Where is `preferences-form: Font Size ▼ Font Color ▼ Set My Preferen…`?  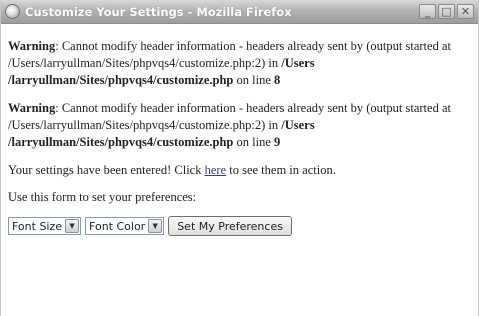 preferences-form: Font Size ▼ Font Color ▼ Set My Preferen… is located at coordinates (237, 226).